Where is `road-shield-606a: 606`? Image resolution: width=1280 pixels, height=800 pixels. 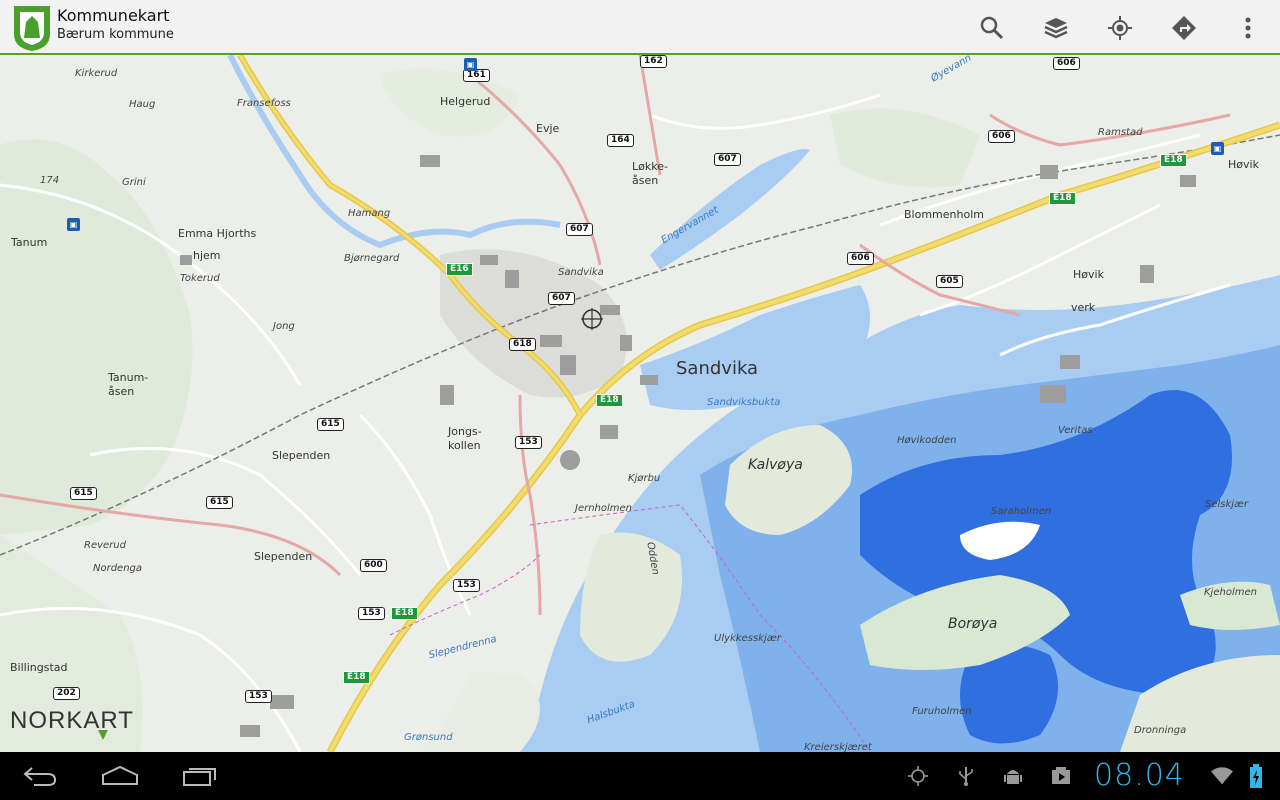 road-shield-606a: 606 is located at coordinates (1066, 63).